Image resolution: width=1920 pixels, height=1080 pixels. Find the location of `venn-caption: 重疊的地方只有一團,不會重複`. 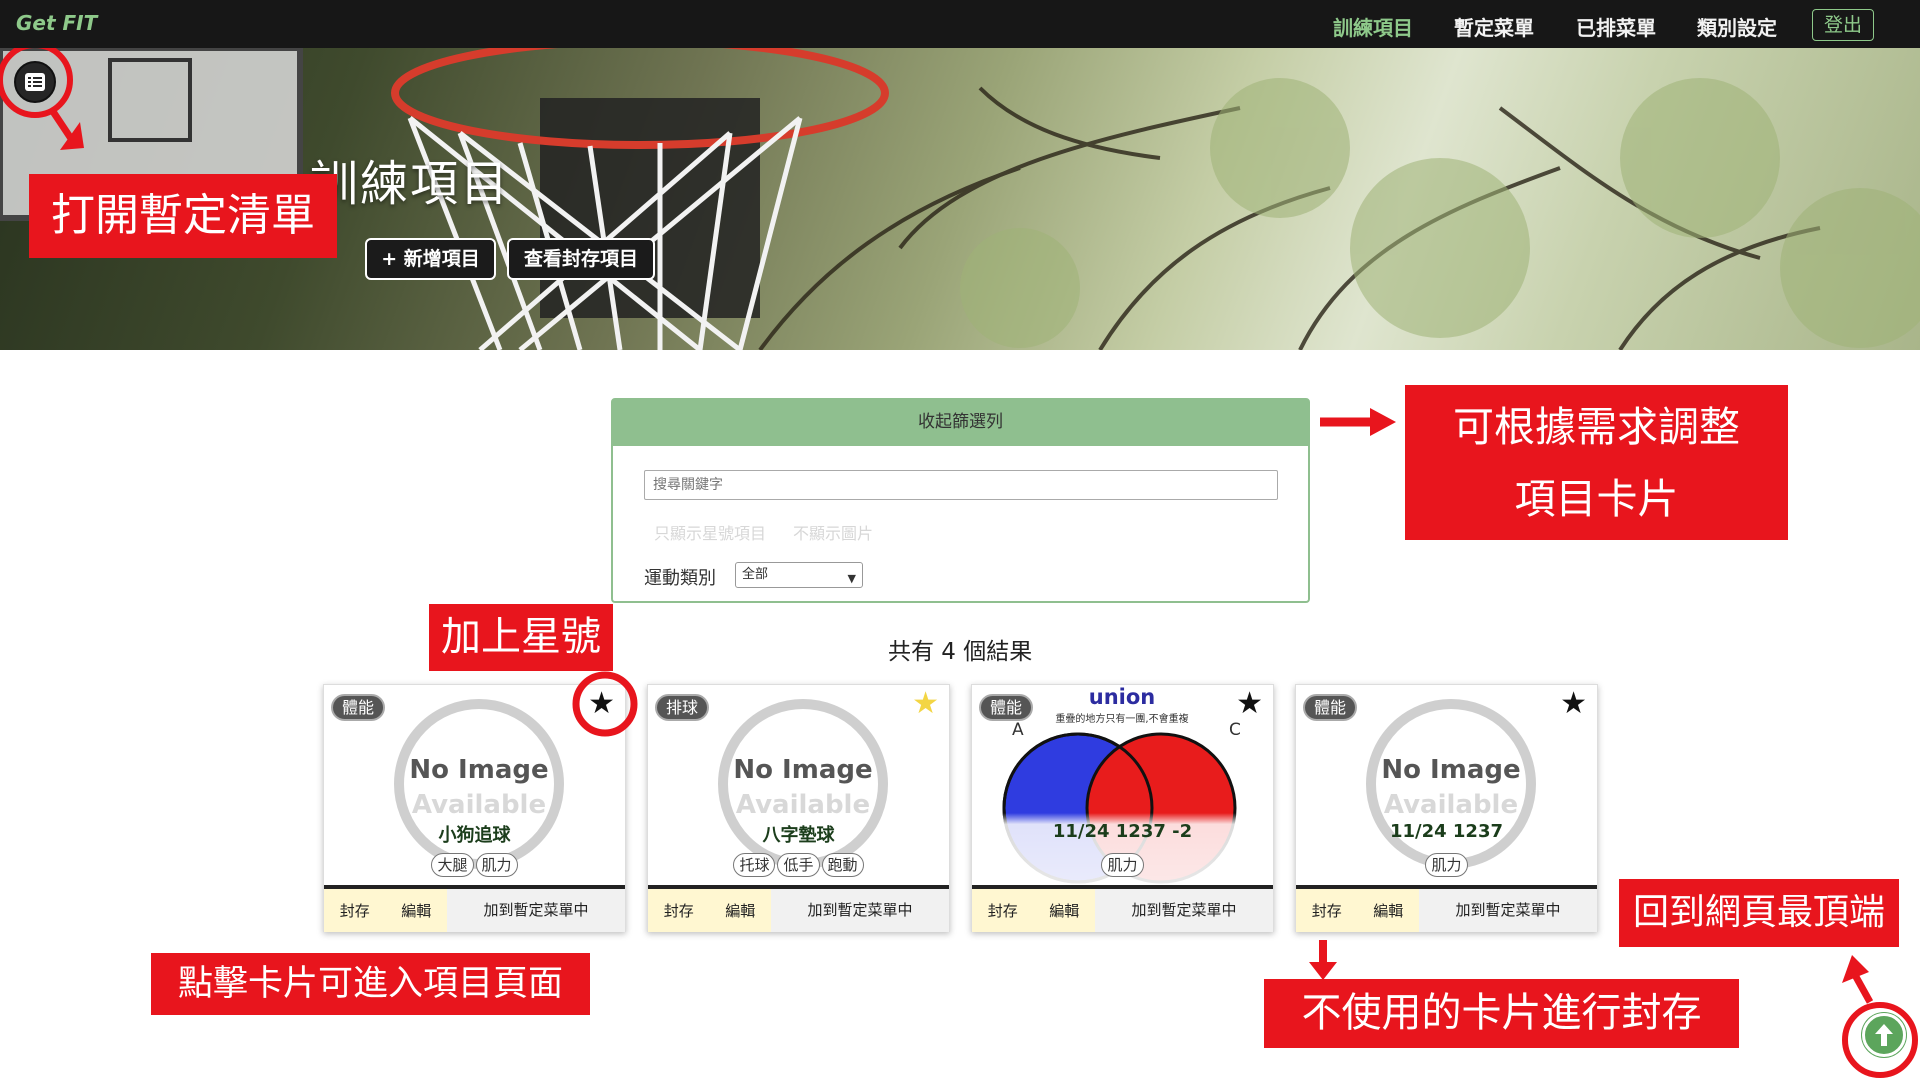

venn-caption: 重疊的地方只有一團,不會重複 is located at coordinates (1121, 718).